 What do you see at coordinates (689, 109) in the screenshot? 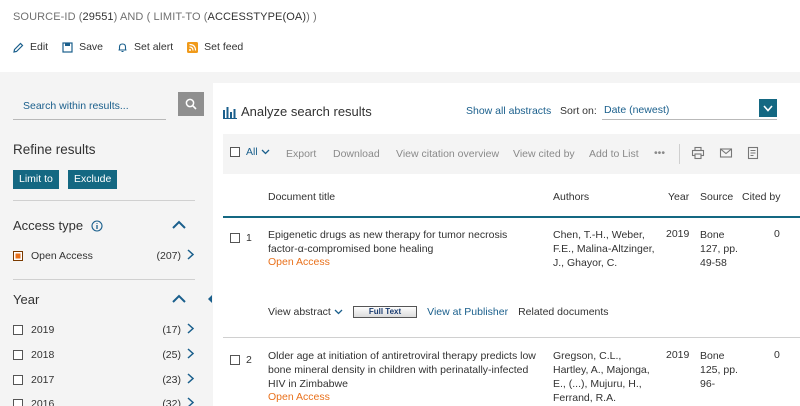
I see `sort-select: Date (newest)` at bounding box center [689, 109].